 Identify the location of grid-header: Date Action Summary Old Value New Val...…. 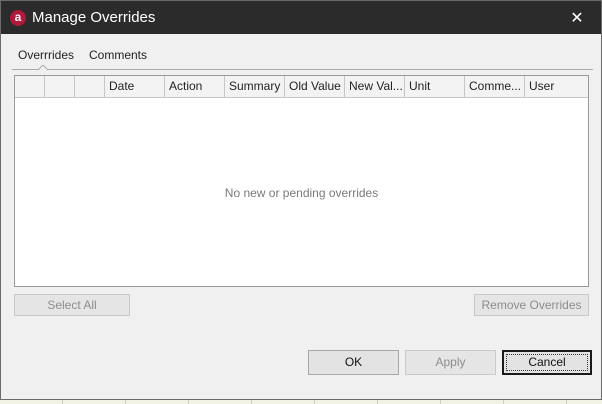
(301, 87).